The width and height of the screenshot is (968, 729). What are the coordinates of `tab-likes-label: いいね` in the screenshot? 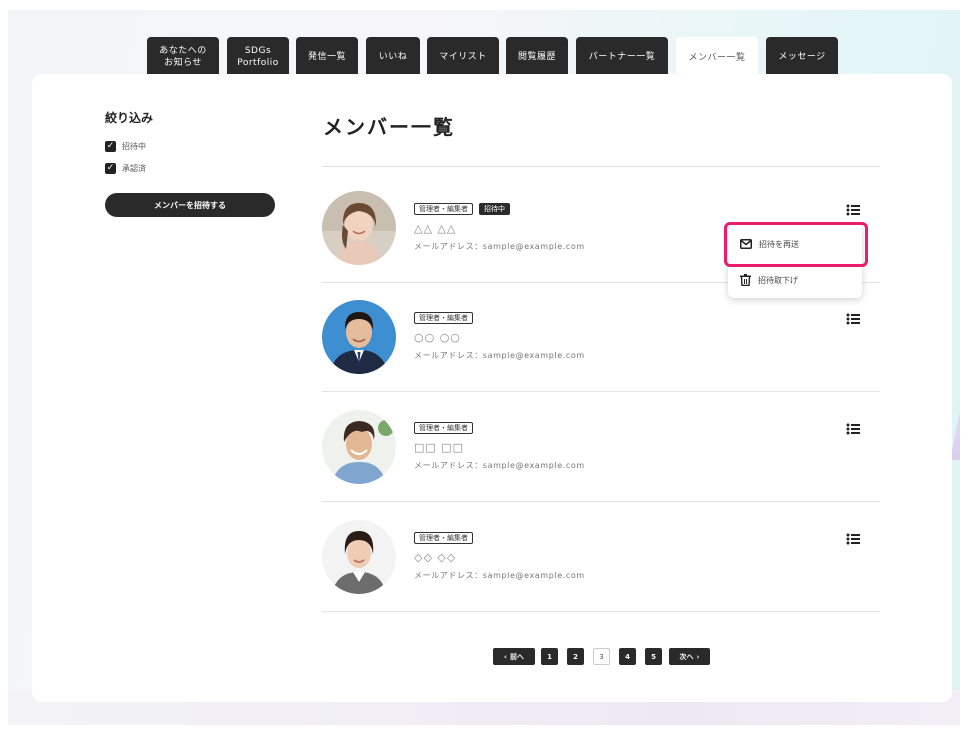 It's located at (393, 57).